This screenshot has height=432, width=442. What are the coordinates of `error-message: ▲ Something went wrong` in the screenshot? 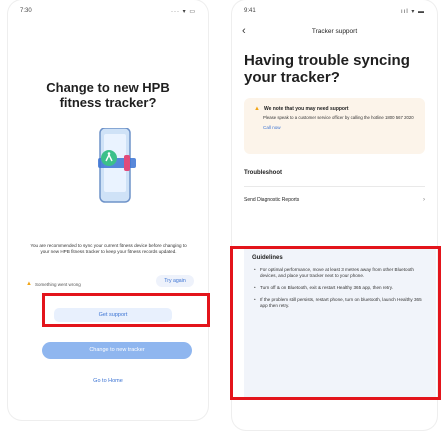 It's located at (53, 284).